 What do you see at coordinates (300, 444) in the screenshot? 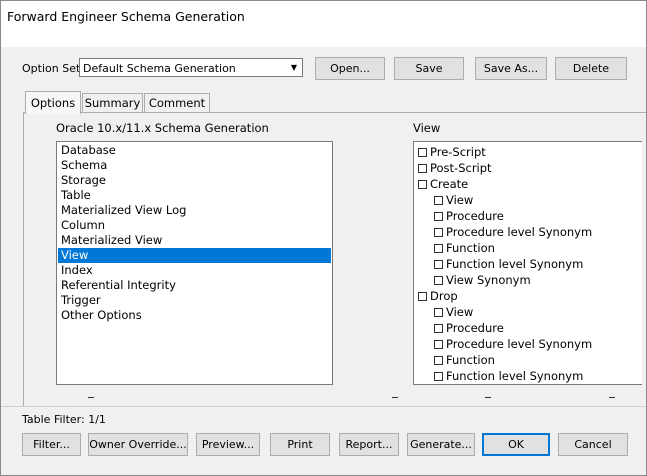
I see `print-button: Print` at bounding box center [300, 444].